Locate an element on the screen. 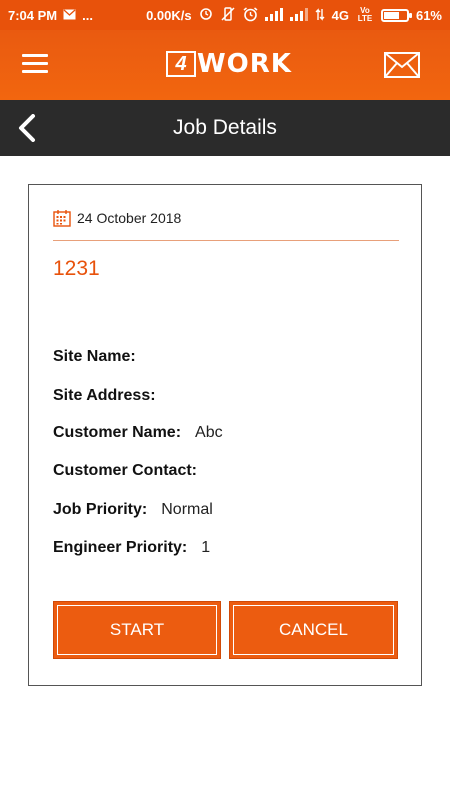 The height and width of the screenshot is (800, 450). volte-indicator: Vo LTE is located at coordinates (365, 14).